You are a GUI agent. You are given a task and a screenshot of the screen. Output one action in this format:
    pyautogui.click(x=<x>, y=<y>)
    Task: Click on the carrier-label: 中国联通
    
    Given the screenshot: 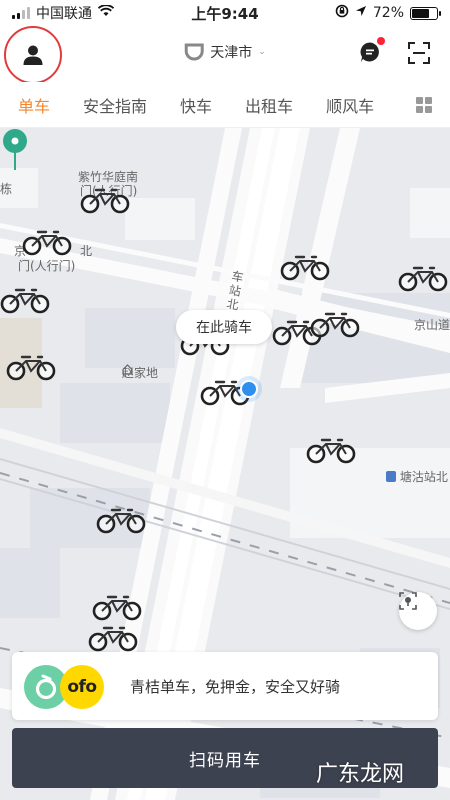 What is the action you would take?
    pyautogui.click(x=64, y=14)
    